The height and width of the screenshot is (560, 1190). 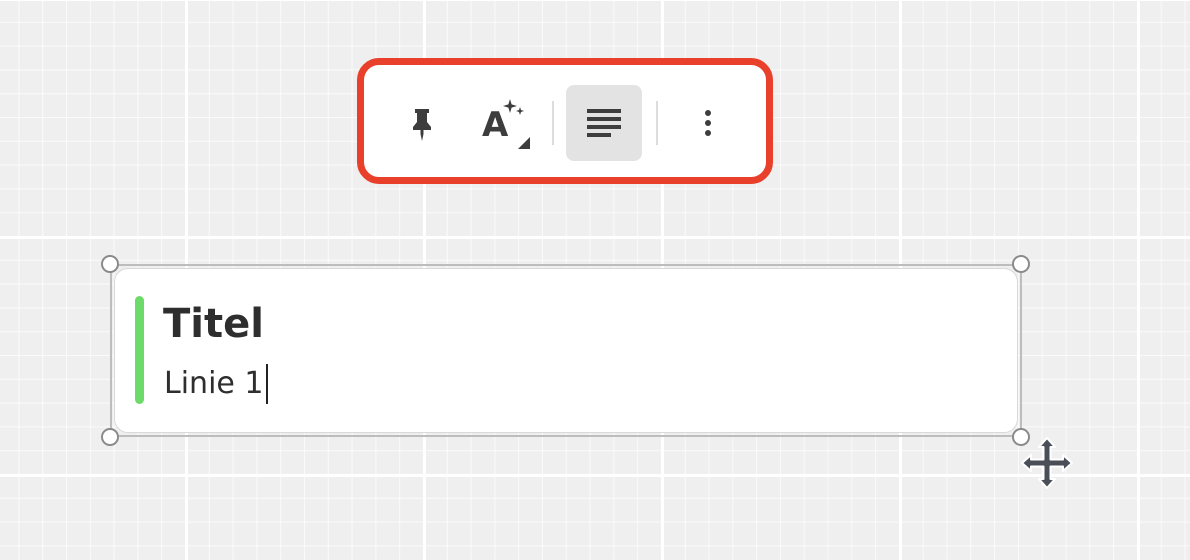 What do you see at coordinates (139, 350) in the screenshot?
I see `card-accent-bar` at bounding box center [139, 350].